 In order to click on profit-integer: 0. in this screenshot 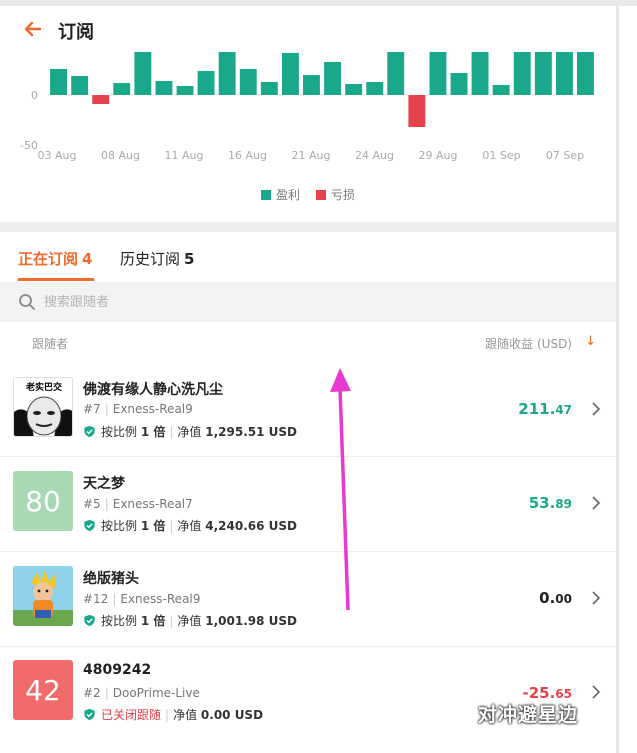, I will do `click(547, 598)`.